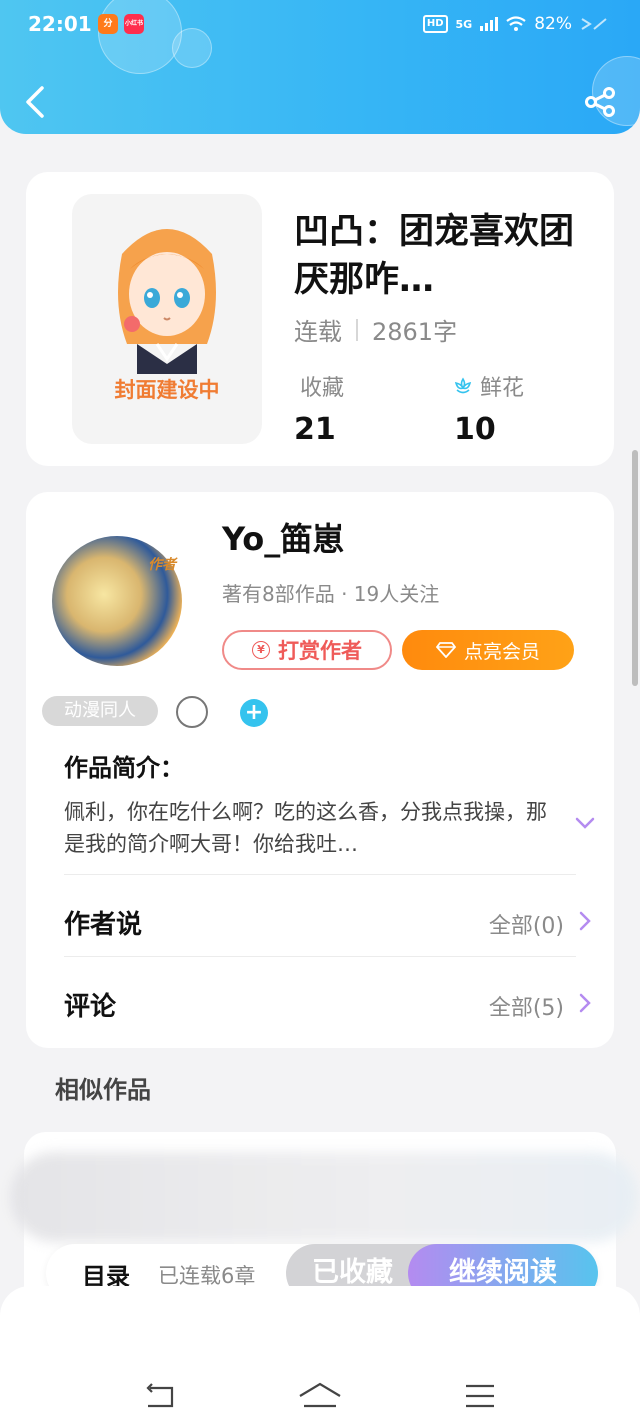 The height and width of the screenshot is (1422, 640). I want to click on coin-icon: ¥, so click(261, 650).